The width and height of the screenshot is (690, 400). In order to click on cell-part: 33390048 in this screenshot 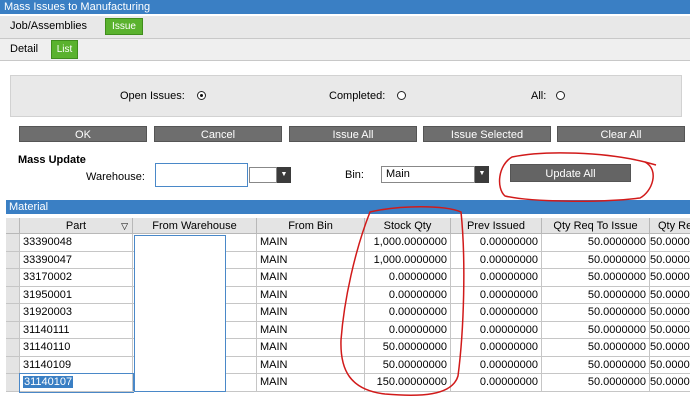, I will do `click(76, 243)`.